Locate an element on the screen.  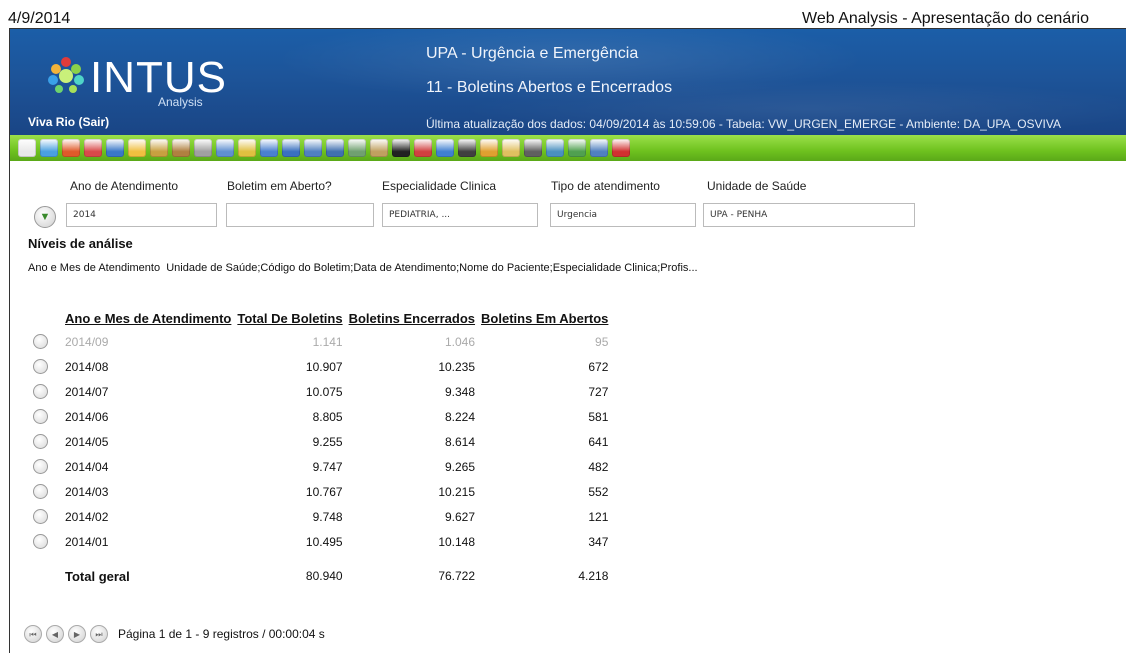
drill-icon is located at coordinates (137, 148).